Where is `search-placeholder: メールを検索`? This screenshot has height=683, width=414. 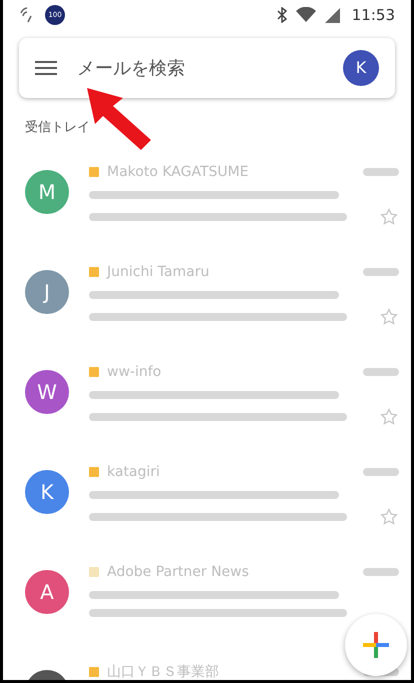 search-placeholder: メールを検索 is located at coordinates (131, 68).